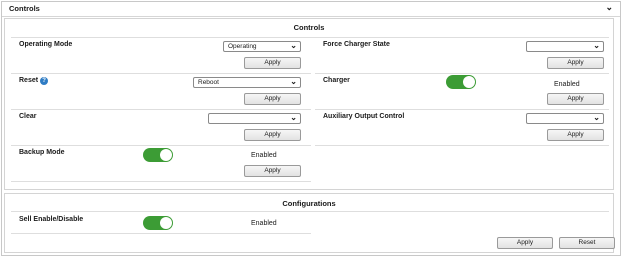 Image resolution: width=624 pixels, height=259 pixels. I want to click on reset-value: Reboot, so click(208, 82).